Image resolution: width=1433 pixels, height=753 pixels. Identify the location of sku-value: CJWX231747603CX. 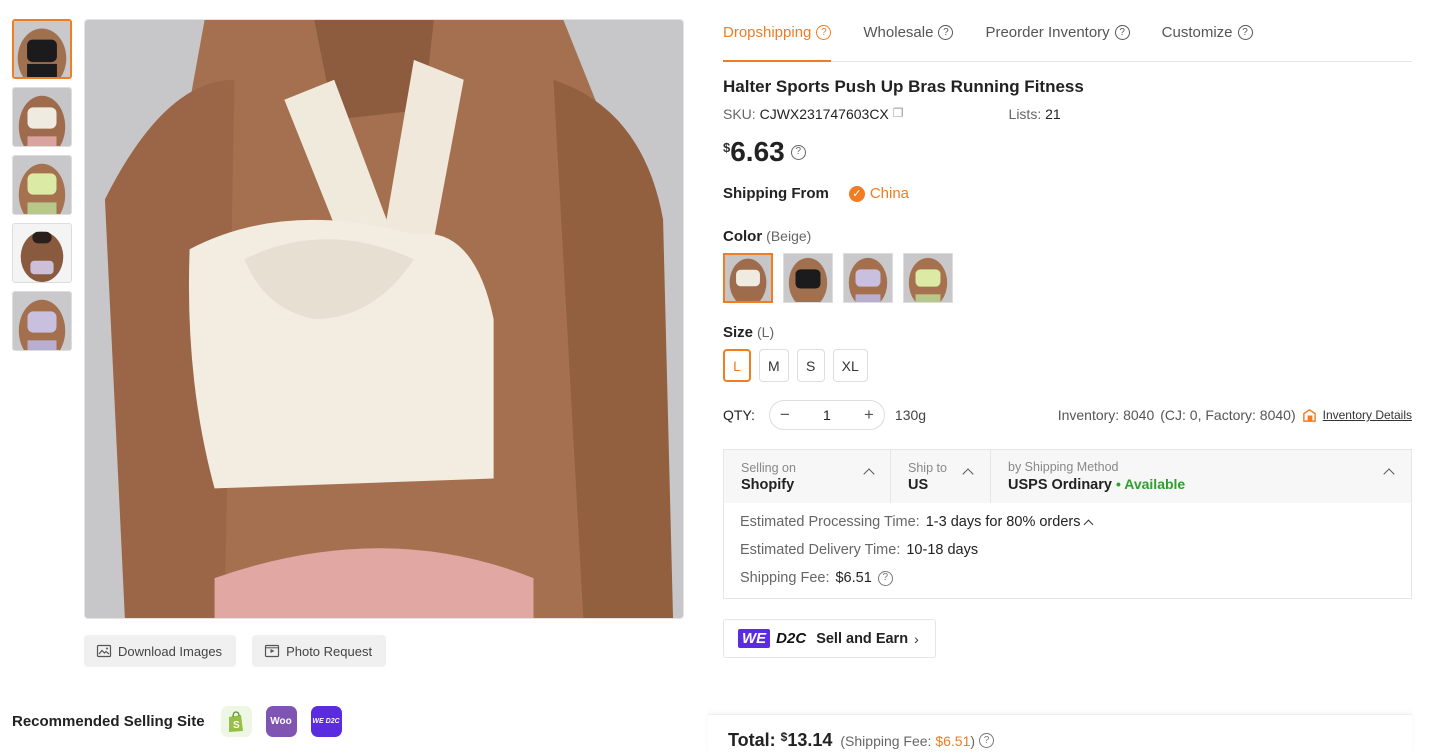
(824, 114).